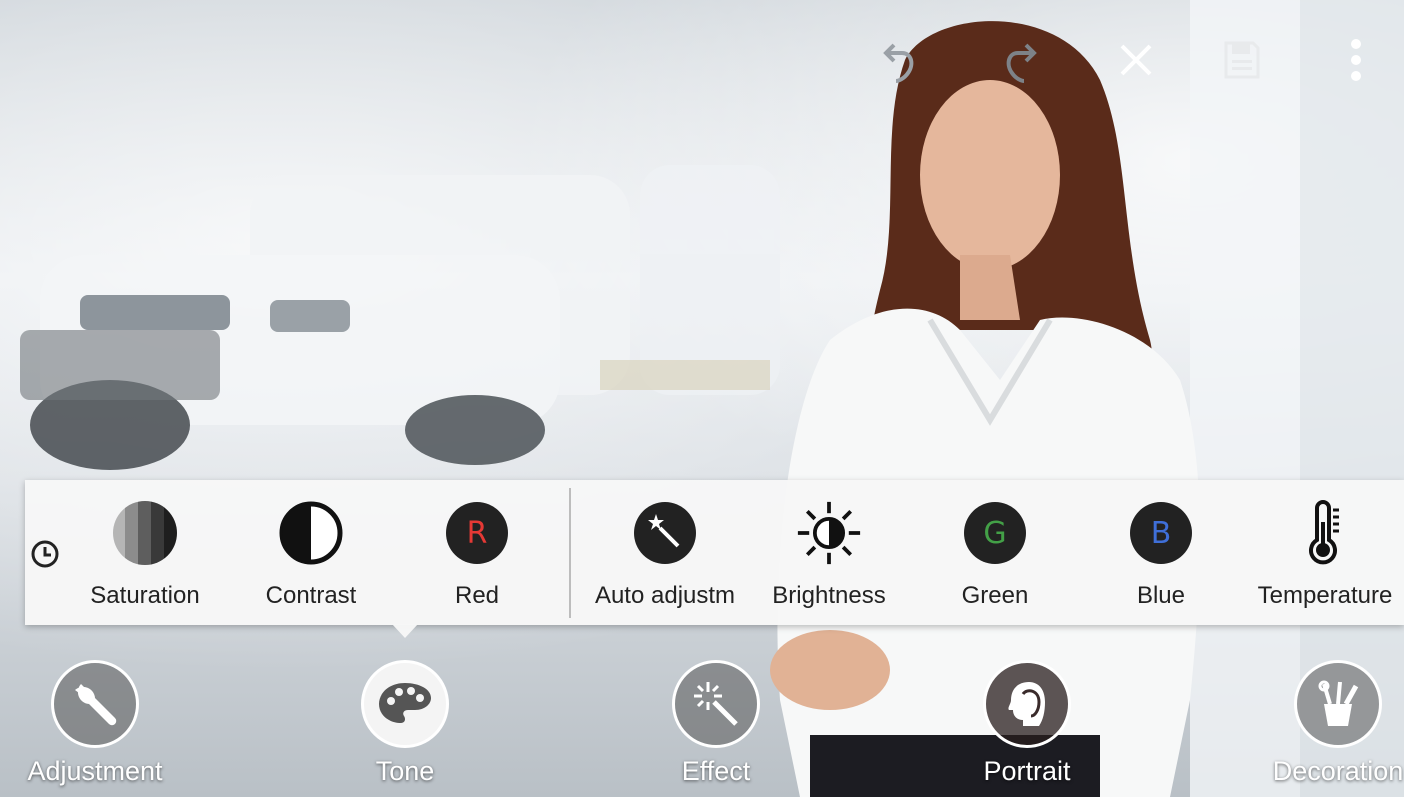 The height and width of the screenshot is (797, 1404). What do you see at coordinates (405, 771) in the screenshot?
I see `nav-label: Tone` at bounding box center [405, 771].